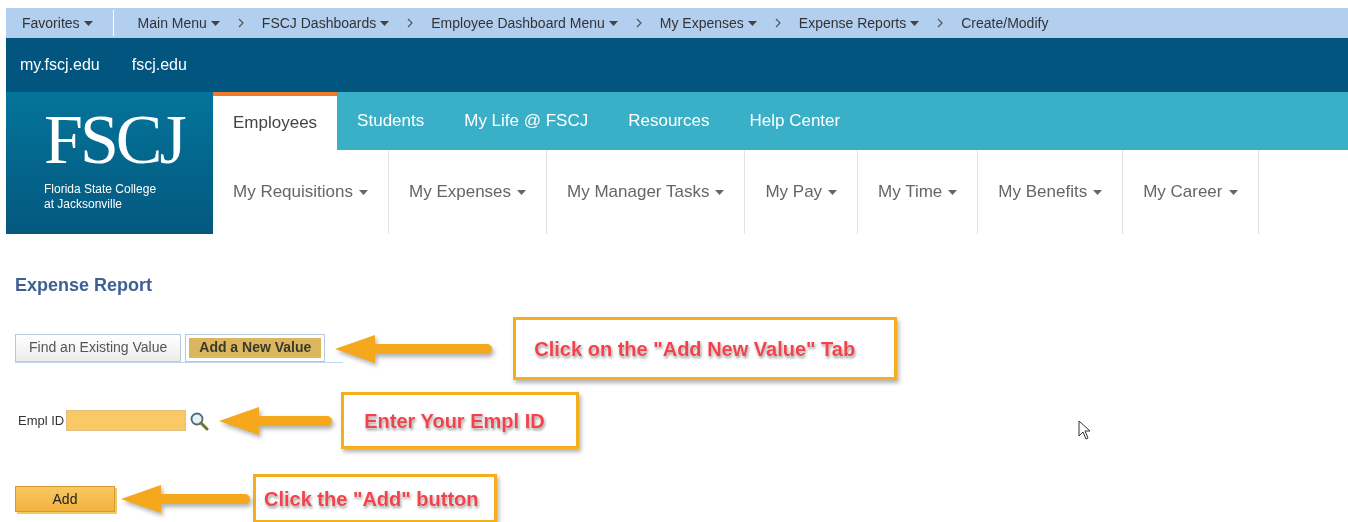 The height and width of the screenshot is (522, 1348). What do you see at coordinates (1051, 192) in the screenshot?
I see `menu-item: My Benefits` at bounding box center [1051, 192].